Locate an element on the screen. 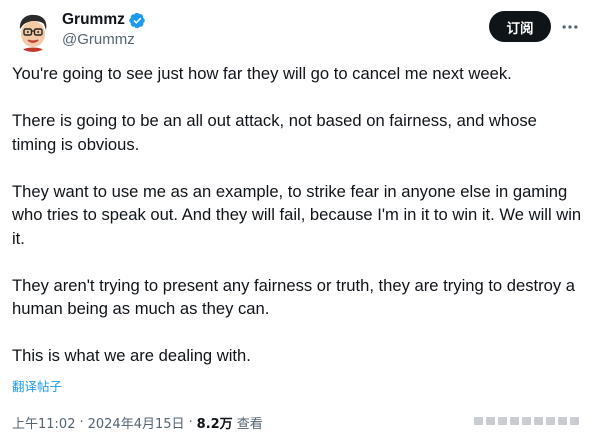 This screenshot has width=594, height=440. cartoon-face-avatar-icon is located at coordinates (33, 31).